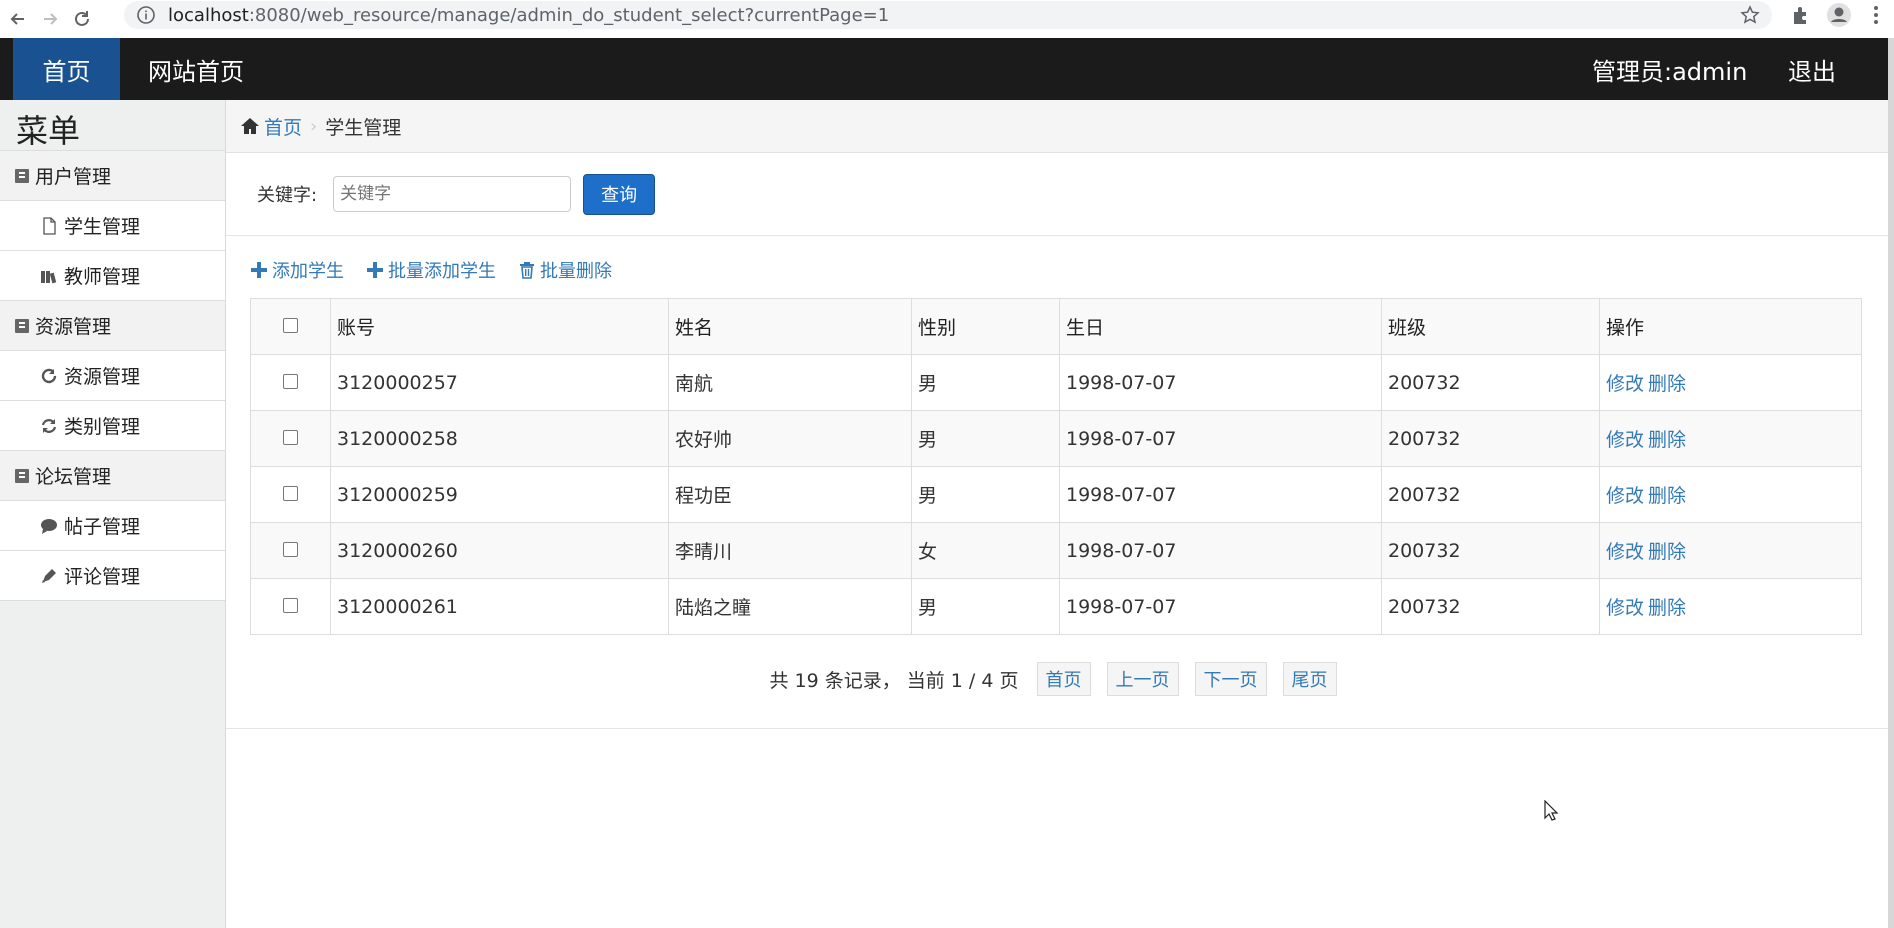 This screenshot has height=928, width=1894. What do you see at coordinates (452, 194) in the screenshot?
I see `keyword-input` at bounding box center [452, 194].